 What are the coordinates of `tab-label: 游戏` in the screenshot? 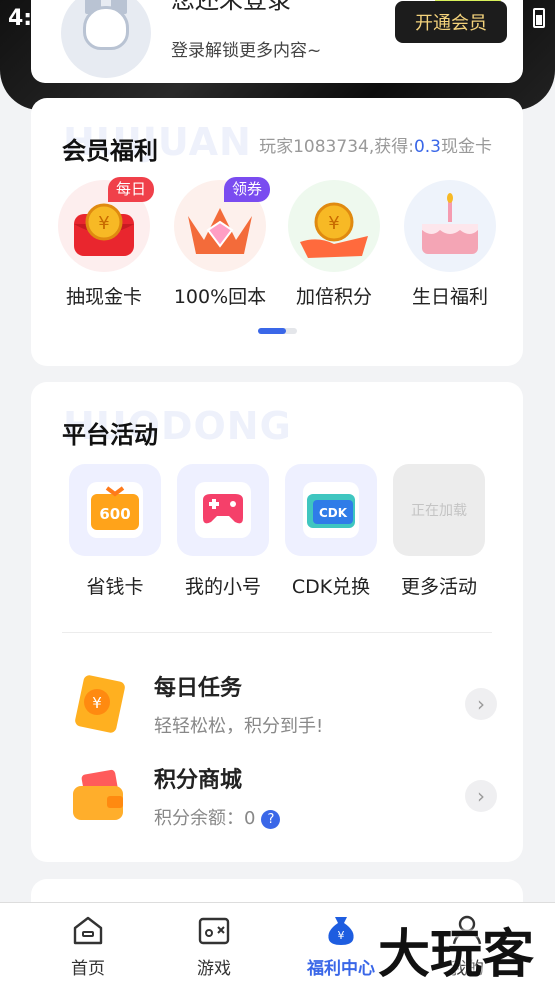 It's located at (214, 969).